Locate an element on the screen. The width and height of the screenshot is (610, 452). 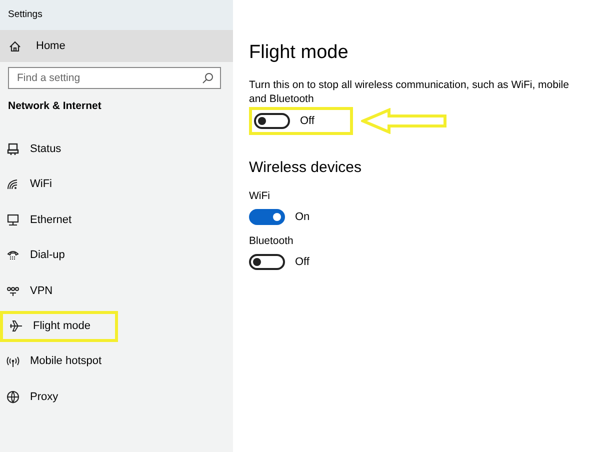
monitor-icon is located at coordinates (13, 149).